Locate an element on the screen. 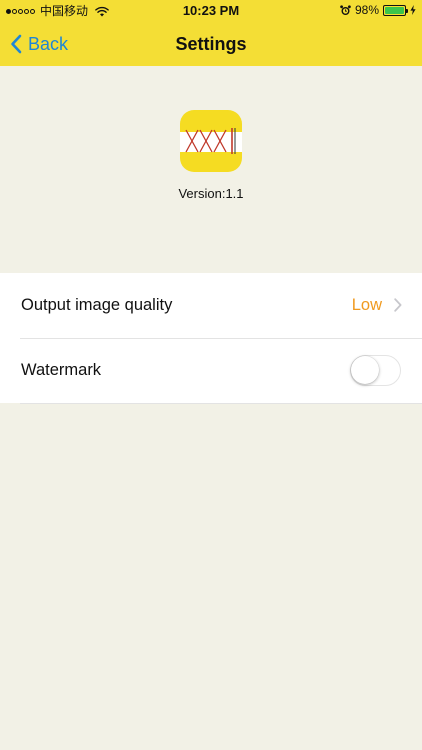 The image size is (422, 750). navigation-bar: Back Settings is located at coordinates (211, 44).